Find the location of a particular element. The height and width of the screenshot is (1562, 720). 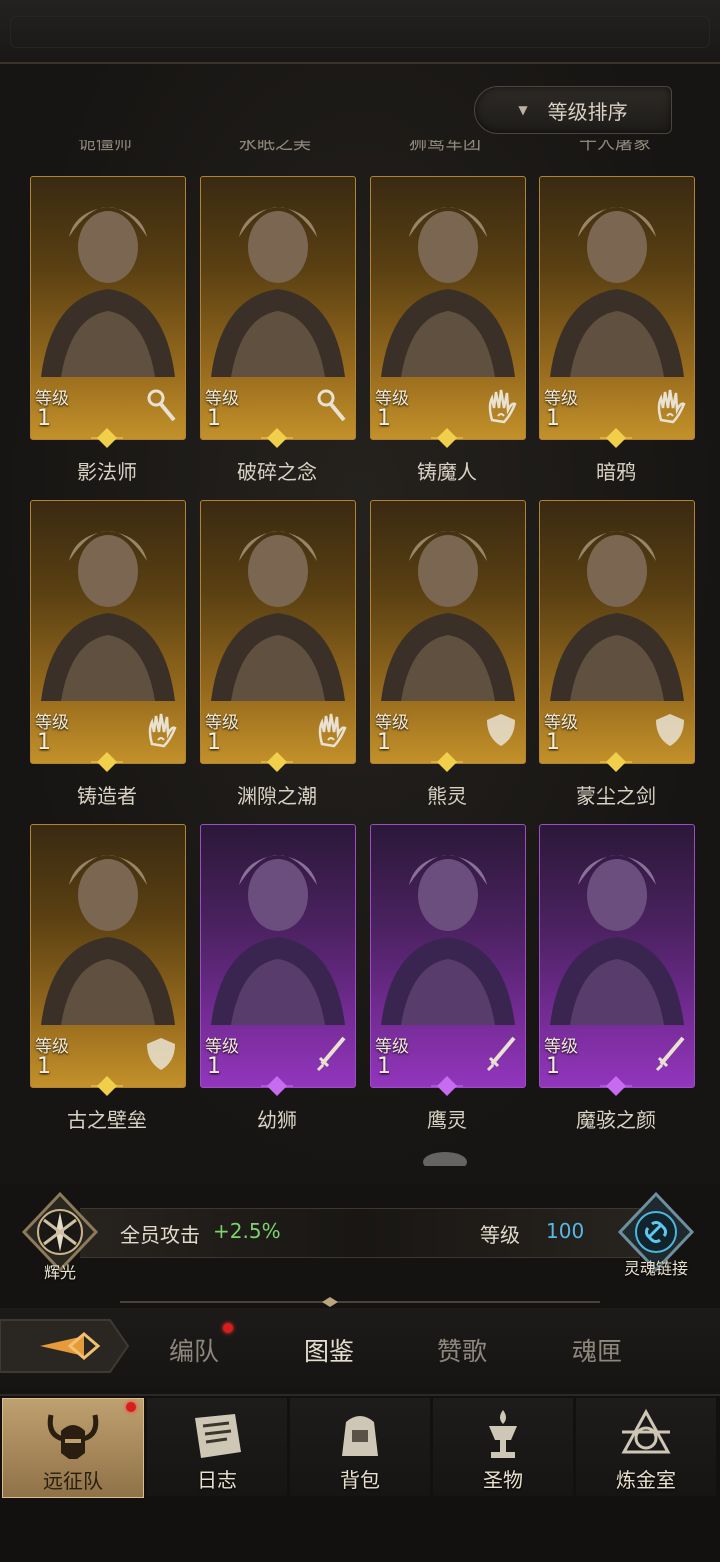

scroll-icon is located at coordinates (218, 1436).